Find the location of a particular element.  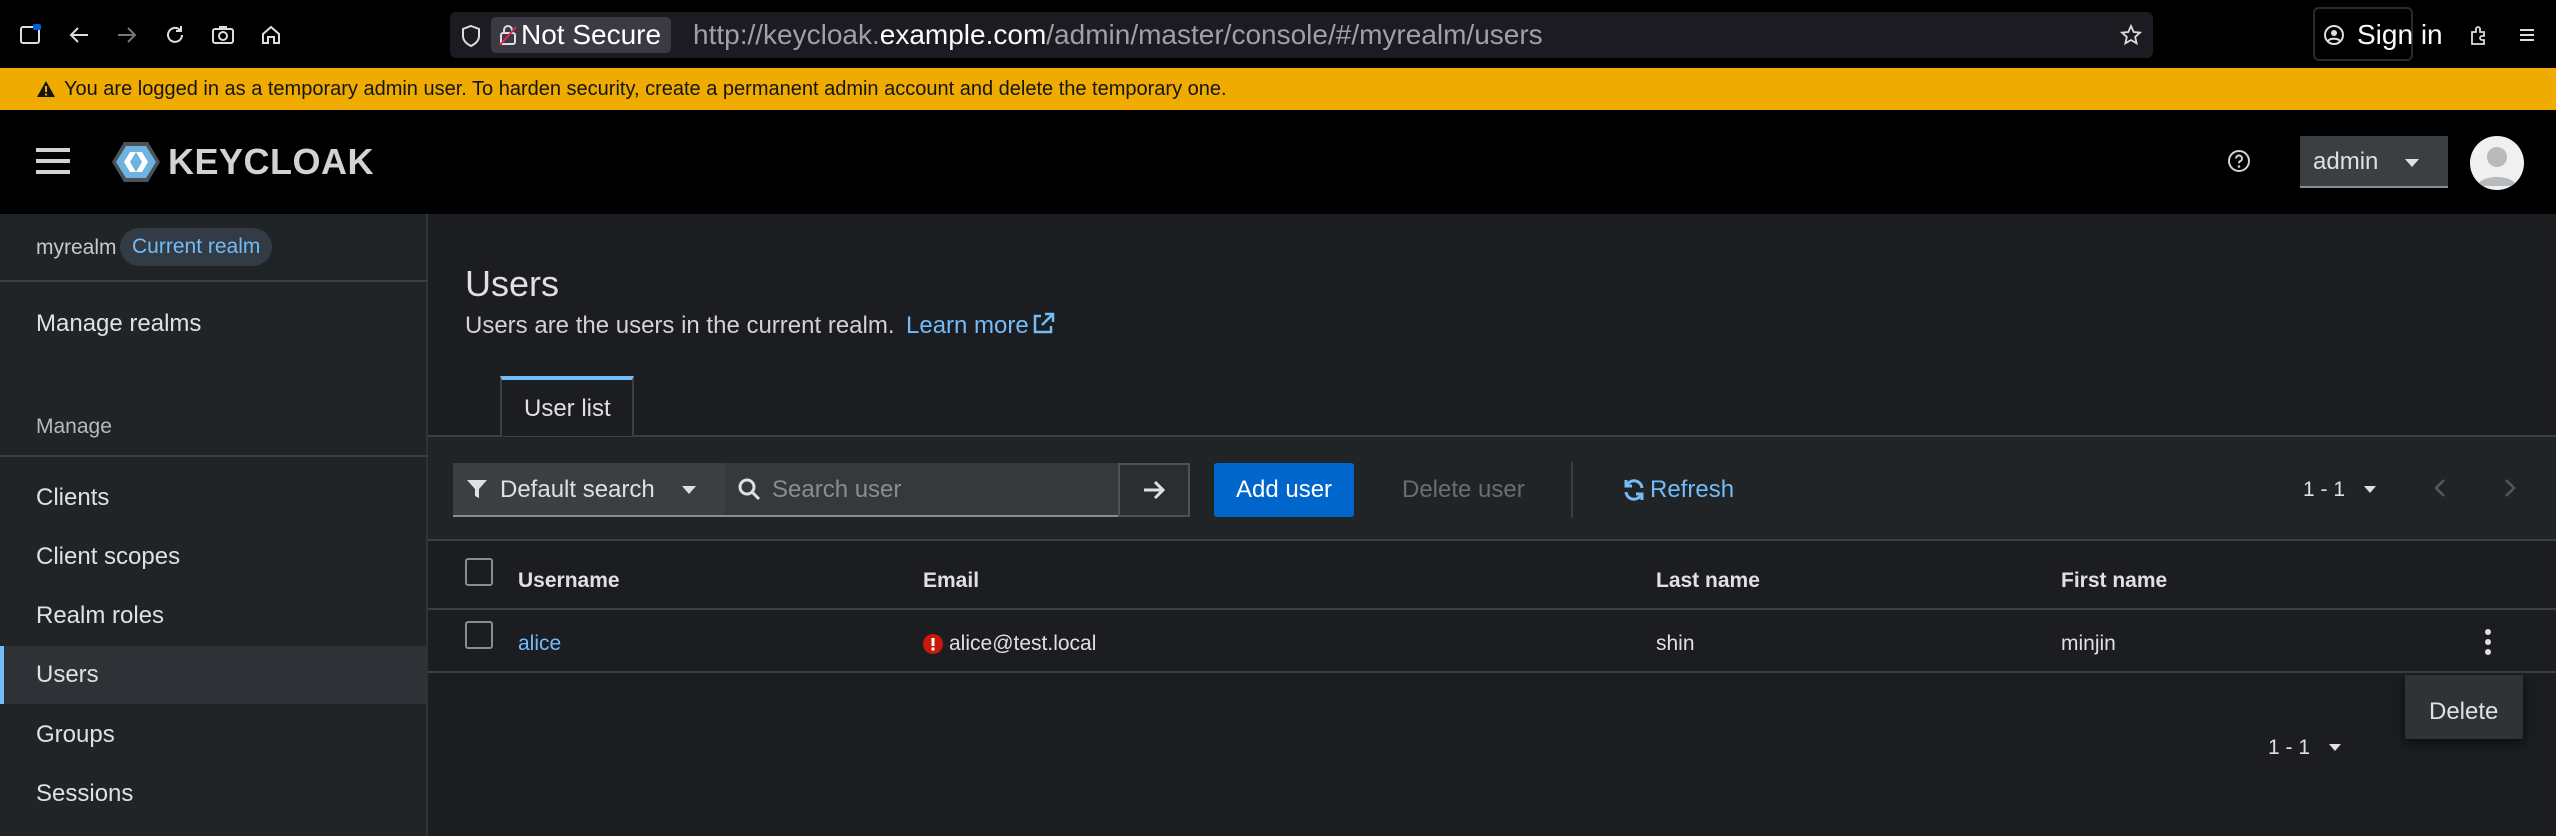

sidebar-item-realm-roles: Realm roles is located at coordinates (100, 616).